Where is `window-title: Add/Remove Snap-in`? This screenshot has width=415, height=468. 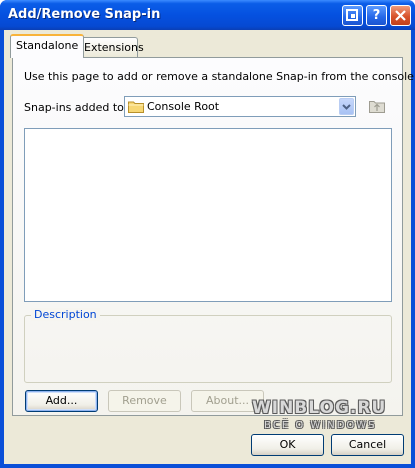
window-title: Add/Remove Snap-in is located at coordinates (84, 14).